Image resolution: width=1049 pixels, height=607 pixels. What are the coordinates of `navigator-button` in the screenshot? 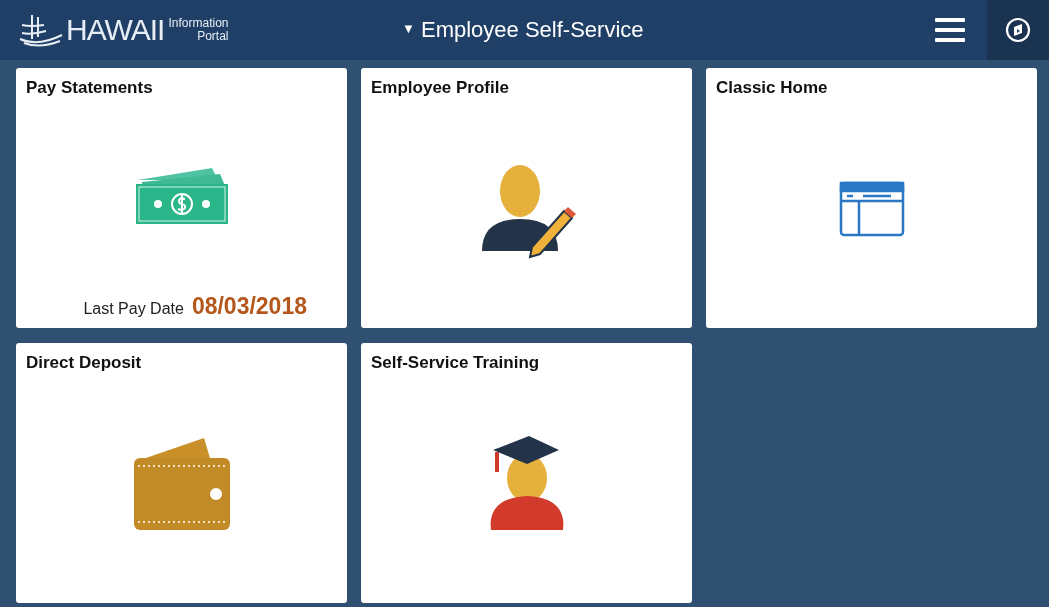 It's located at (1018, 30).